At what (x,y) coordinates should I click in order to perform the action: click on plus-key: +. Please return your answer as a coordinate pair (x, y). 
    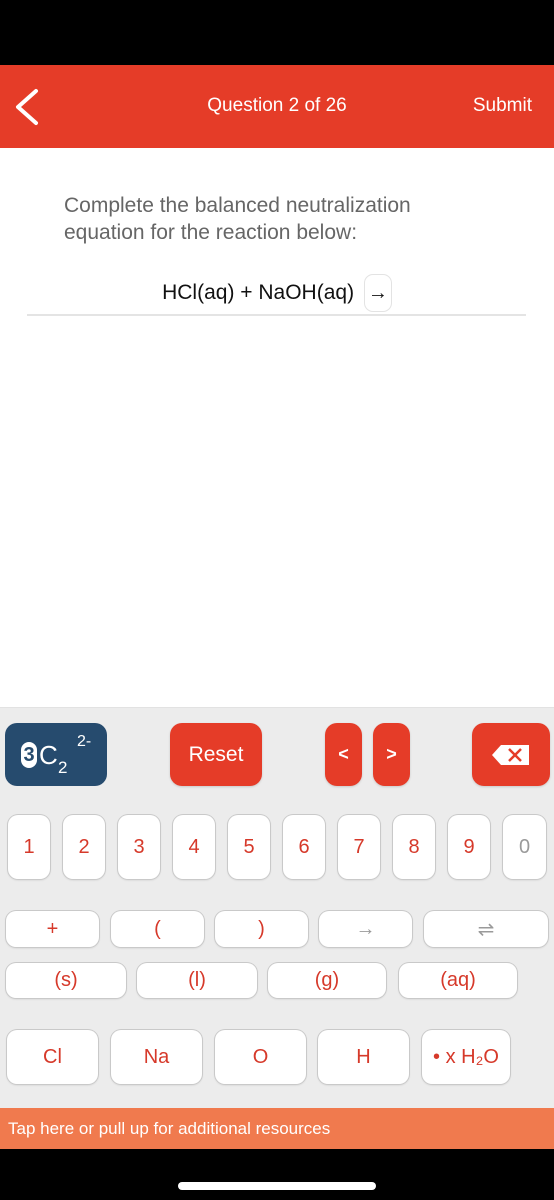
    Looking at the image, I should click on (52, 929).